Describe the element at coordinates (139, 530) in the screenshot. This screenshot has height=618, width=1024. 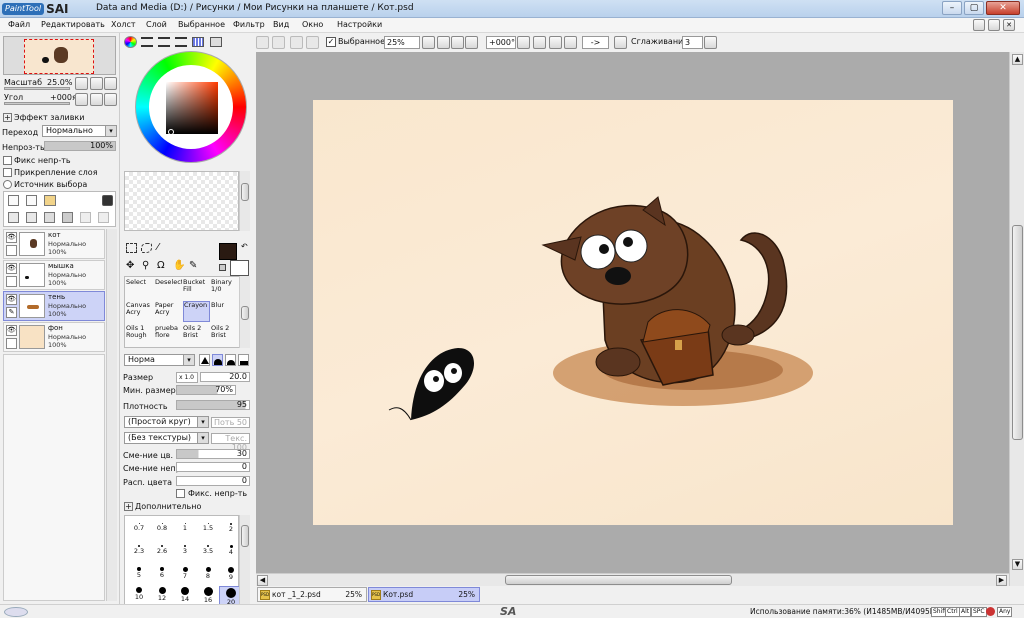
I see `brush-size-preset: 0.7` at that location.